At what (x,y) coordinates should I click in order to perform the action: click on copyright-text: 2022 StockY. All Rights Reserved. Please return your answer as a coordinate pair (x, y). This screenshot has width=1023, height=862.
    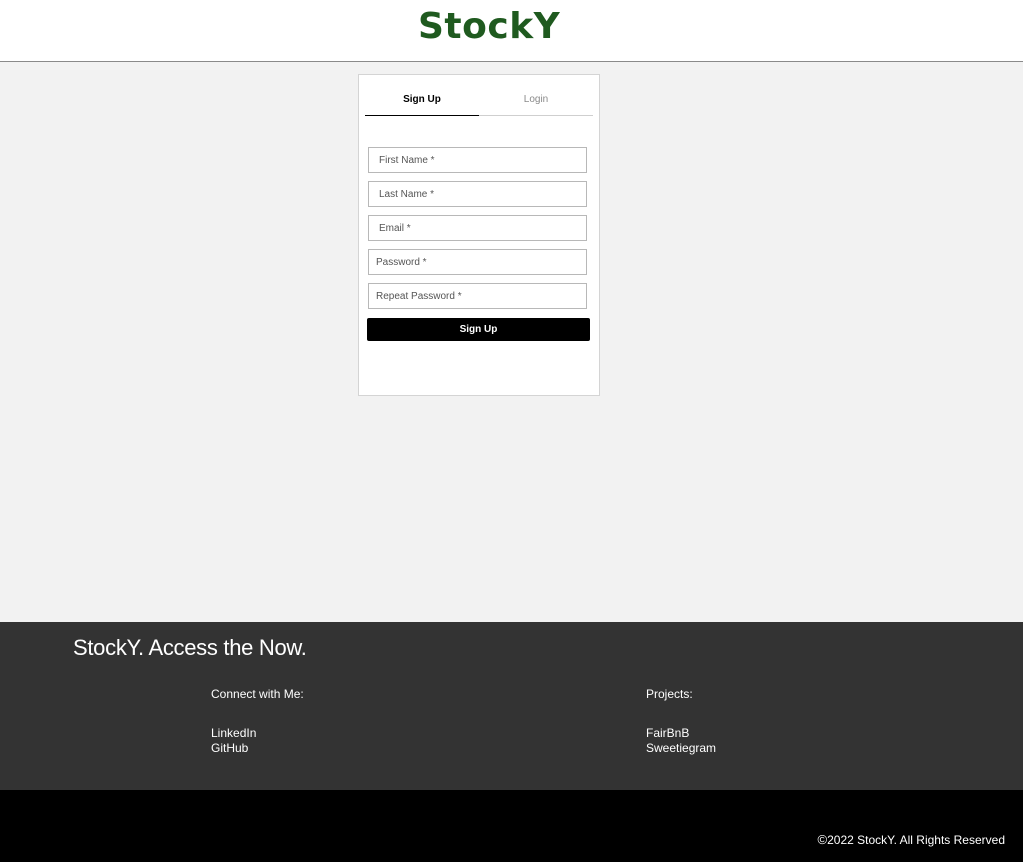
    Looking at the image, I should click on (916, 840).